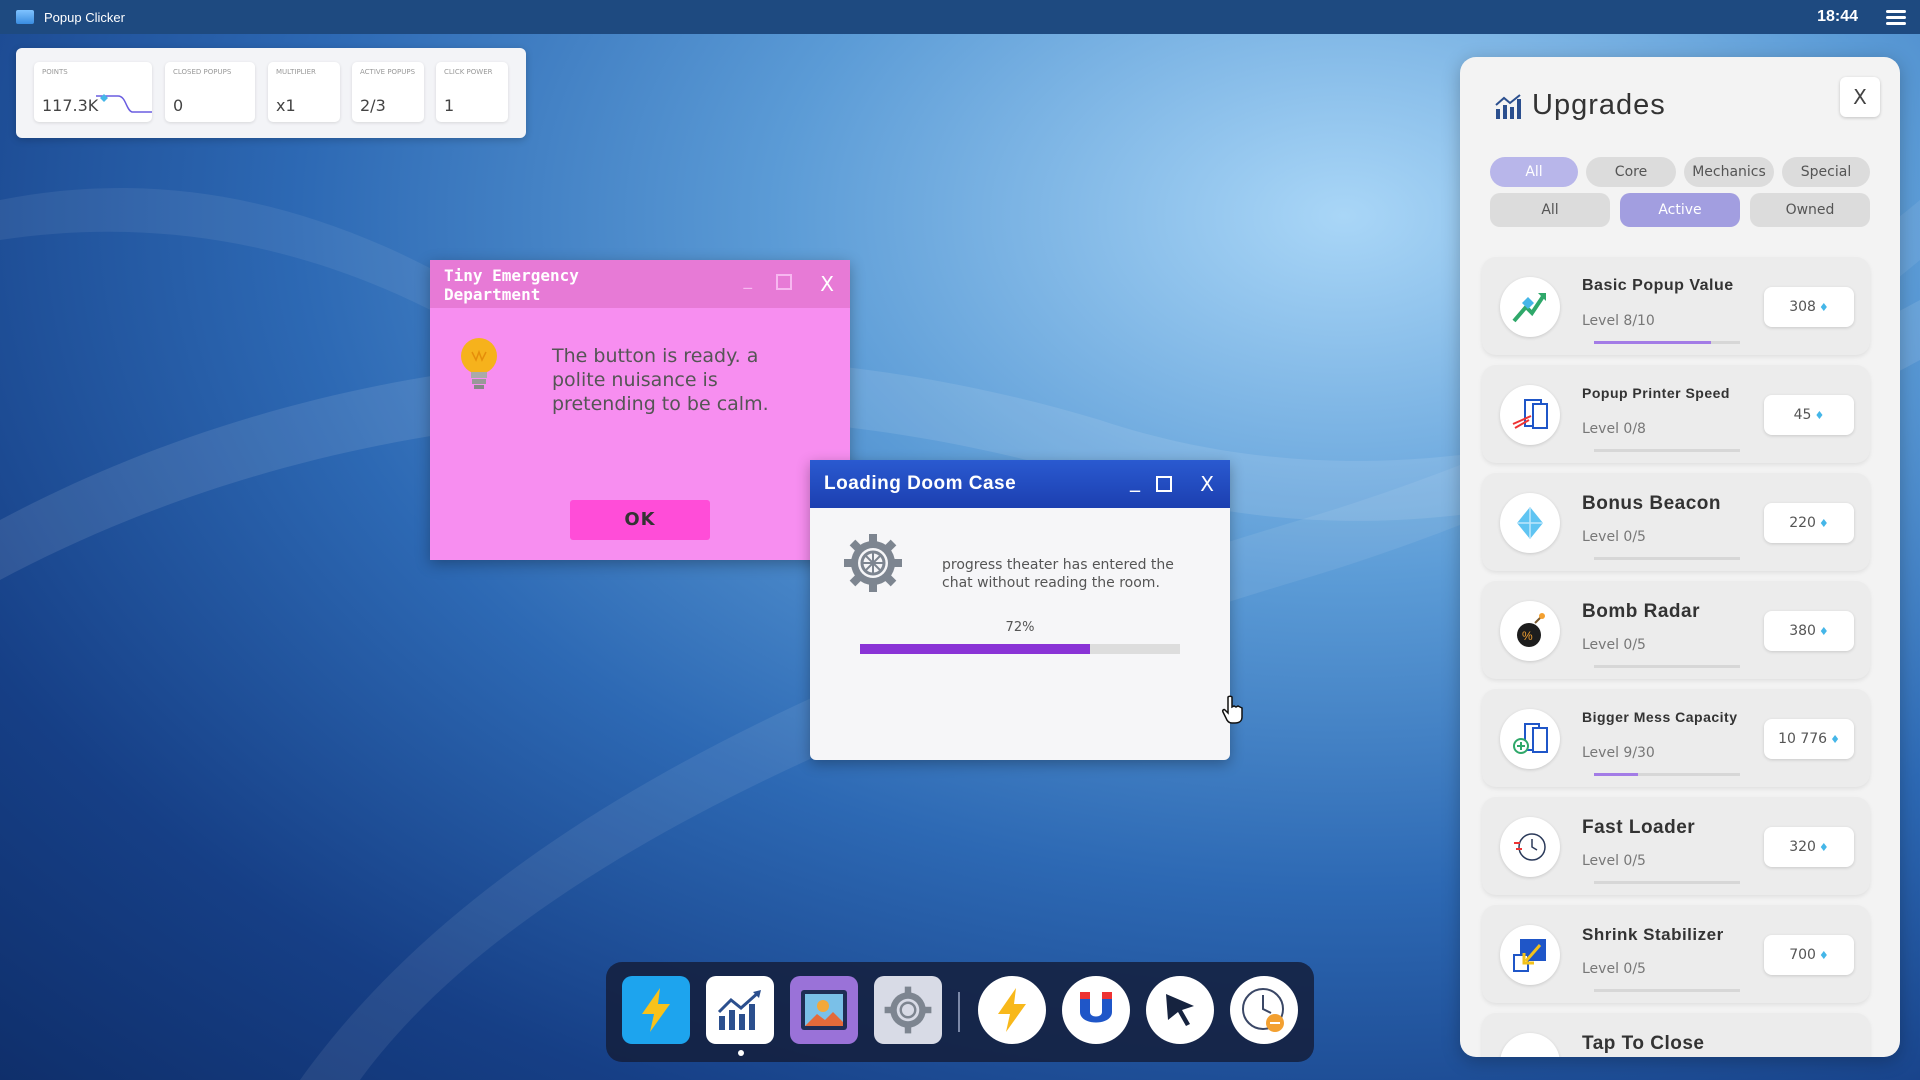 The width and height of the screenshot is (1920, 1080). What do you see at coordinates (1653, 934) in the screenshot?
I see `upgrade-name: Shrink Stabilizer` at bounding box center [1653, 934].